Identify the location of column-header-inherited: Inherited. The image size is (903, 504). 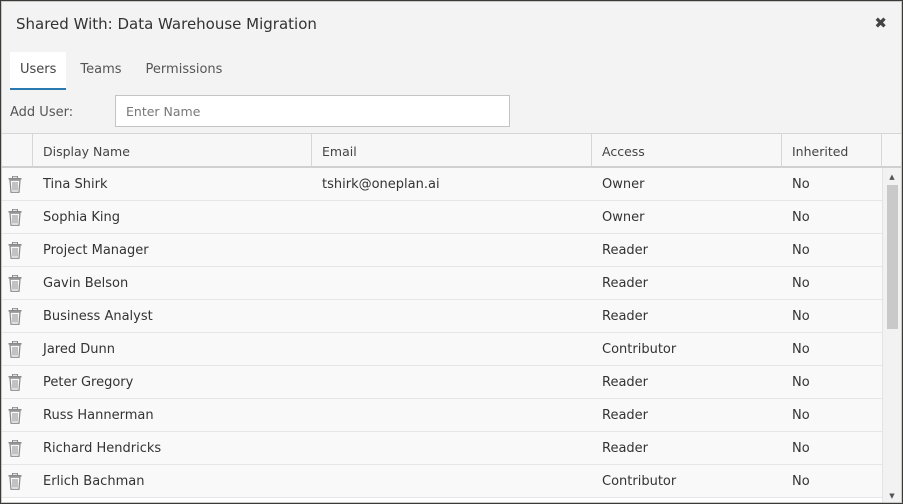
(832, 150).